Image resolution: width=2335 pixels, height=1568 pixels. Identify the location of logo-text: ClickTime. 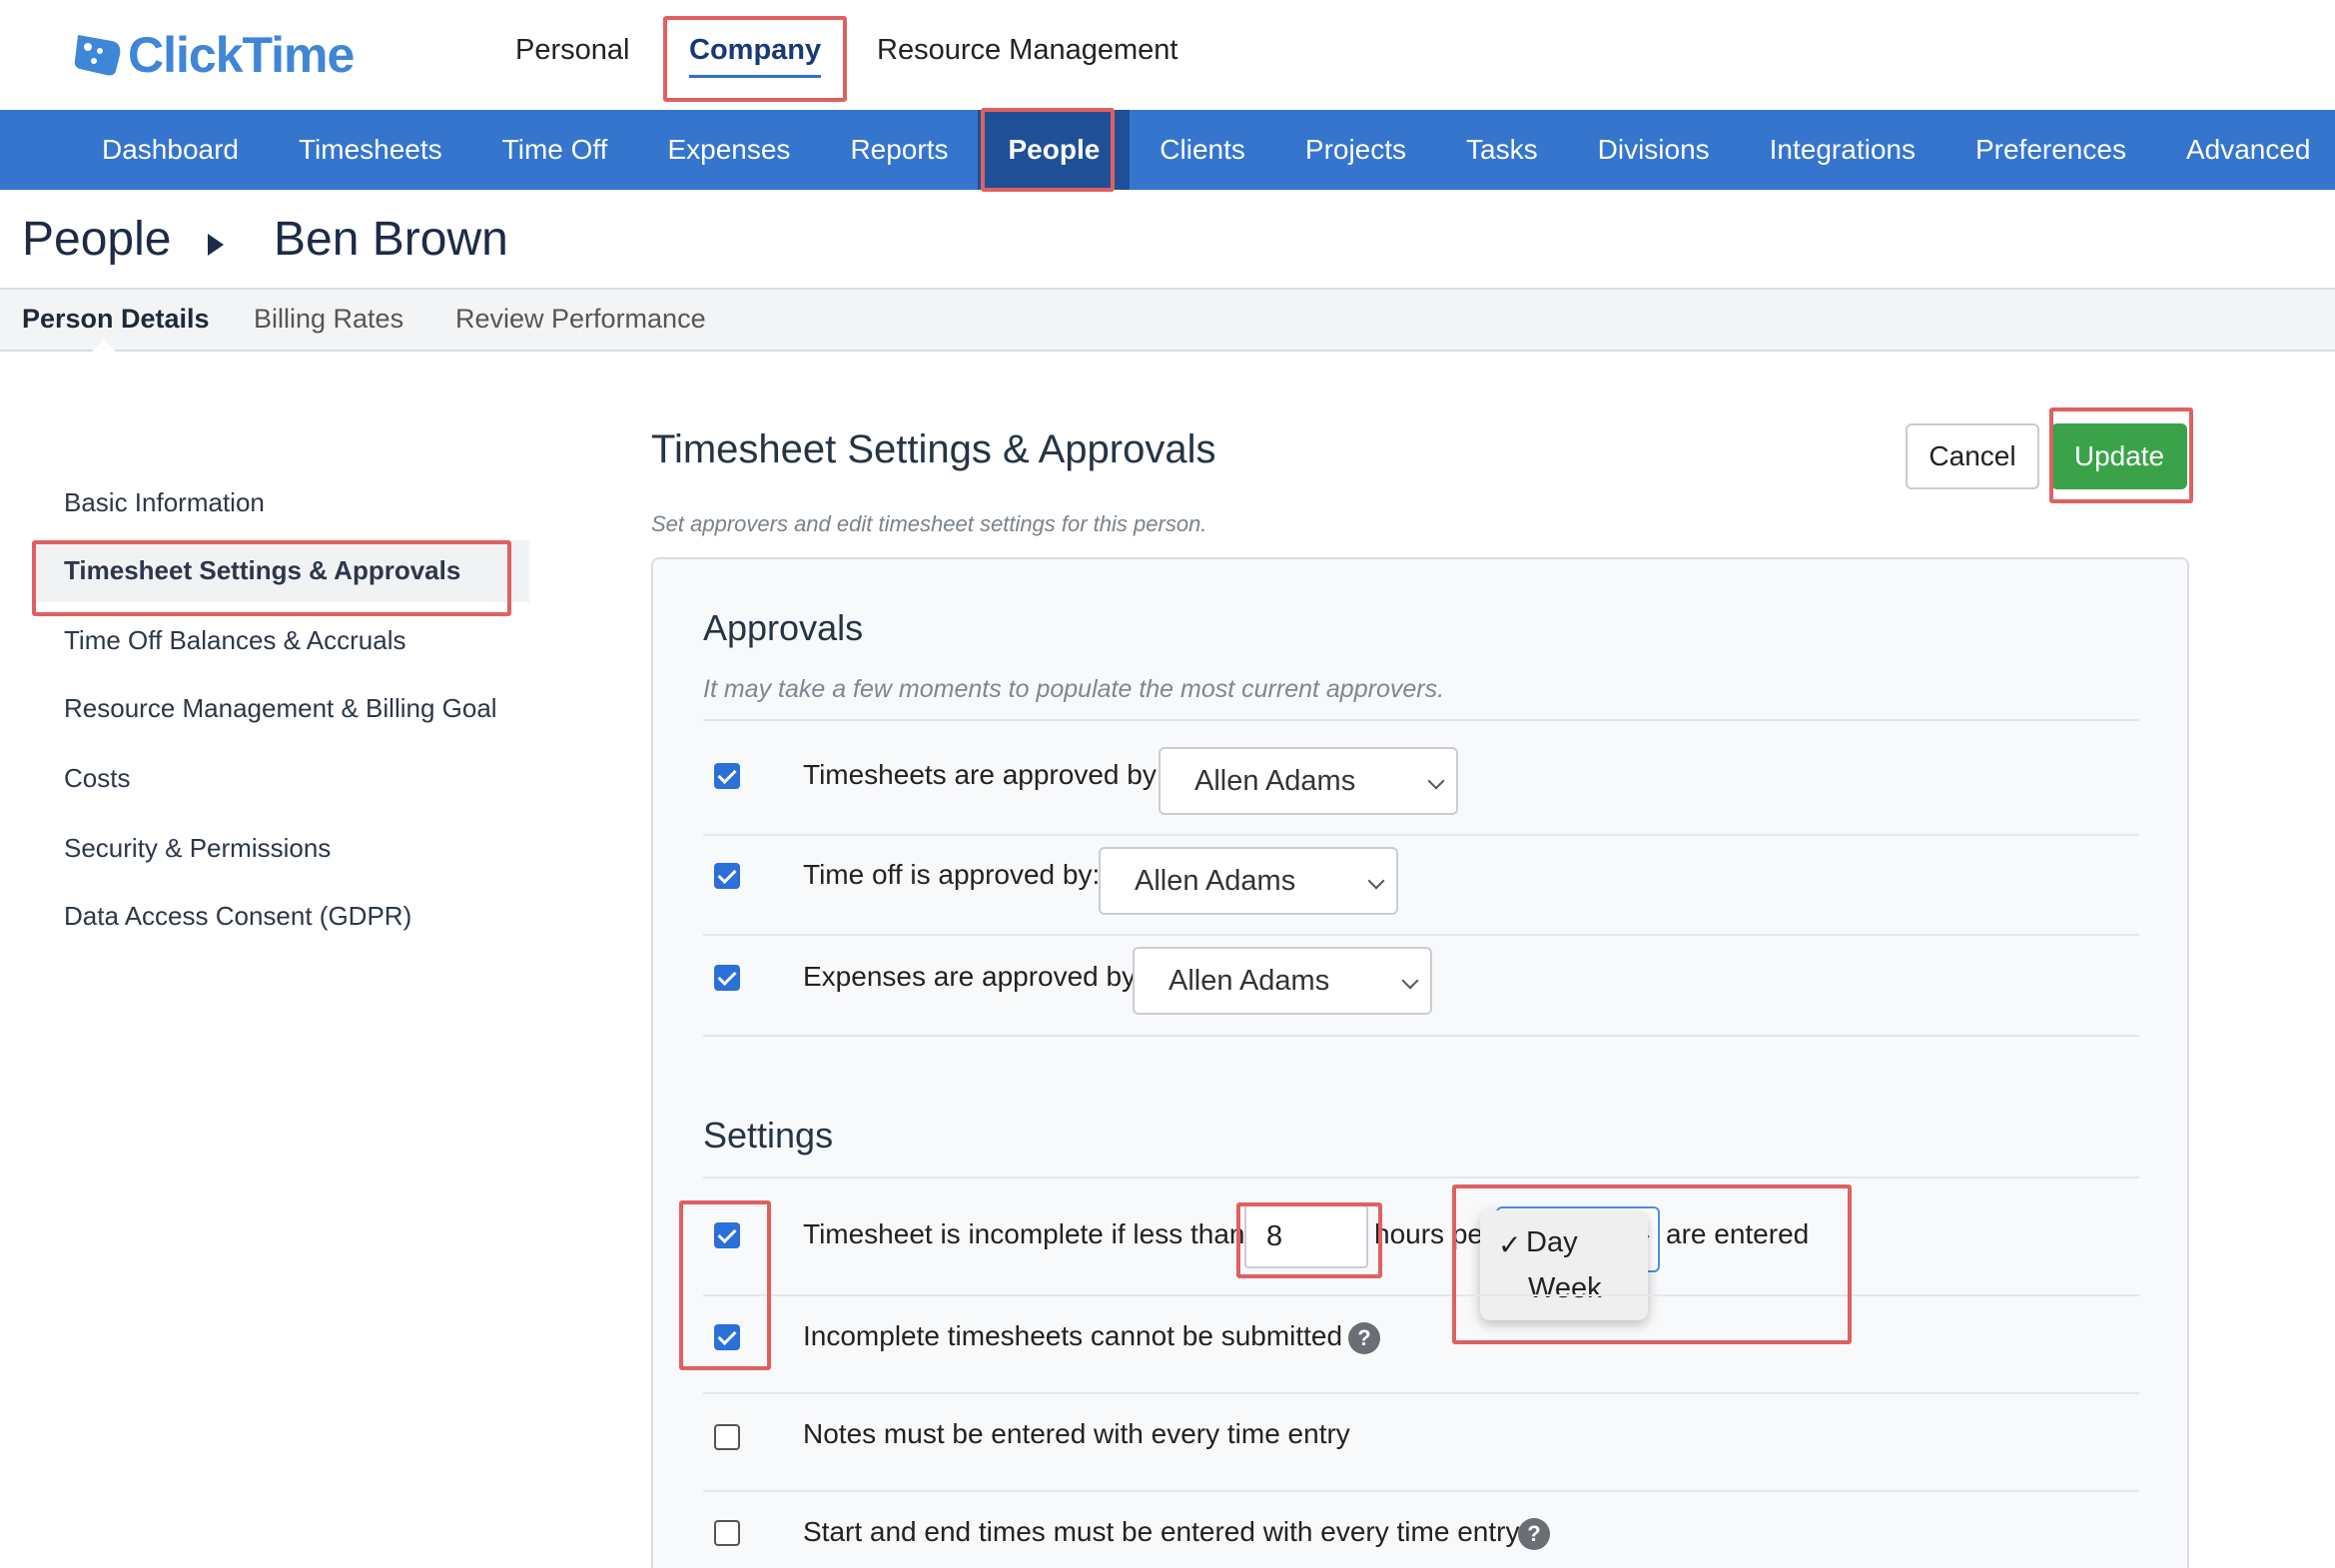
(241, 55).